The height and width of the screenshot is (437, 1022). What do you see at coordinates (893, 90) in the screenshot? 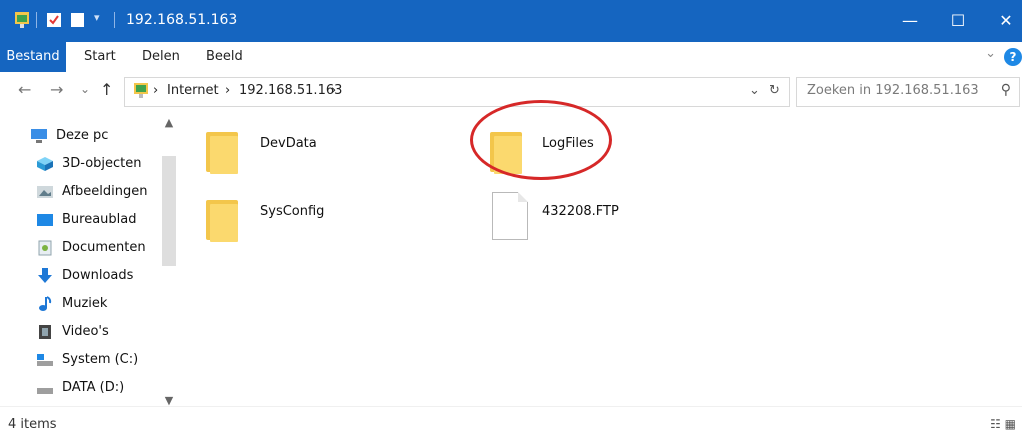
I see `search-placeholder: Zoeken in 192.168.51.163` at bounding box center [893, 90].